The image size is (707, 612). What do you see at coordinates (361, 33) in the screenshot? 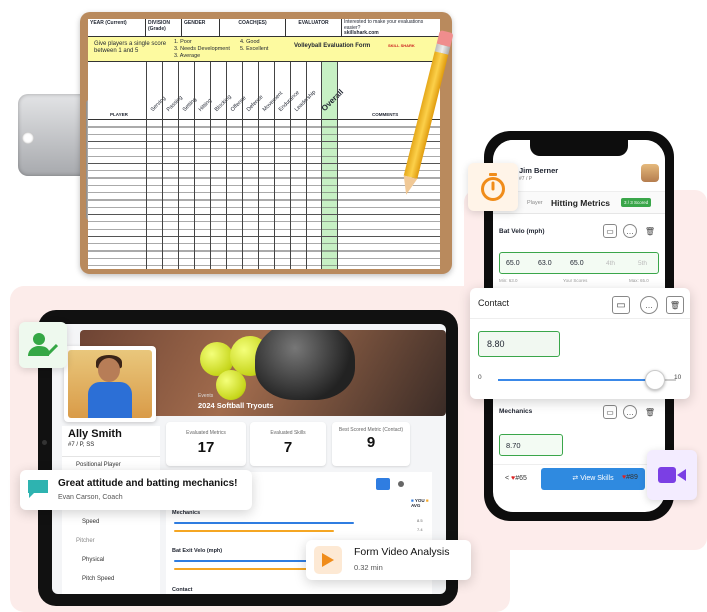
I see `promo-line-2: skillshark.com` at bounding box center [361, 33].